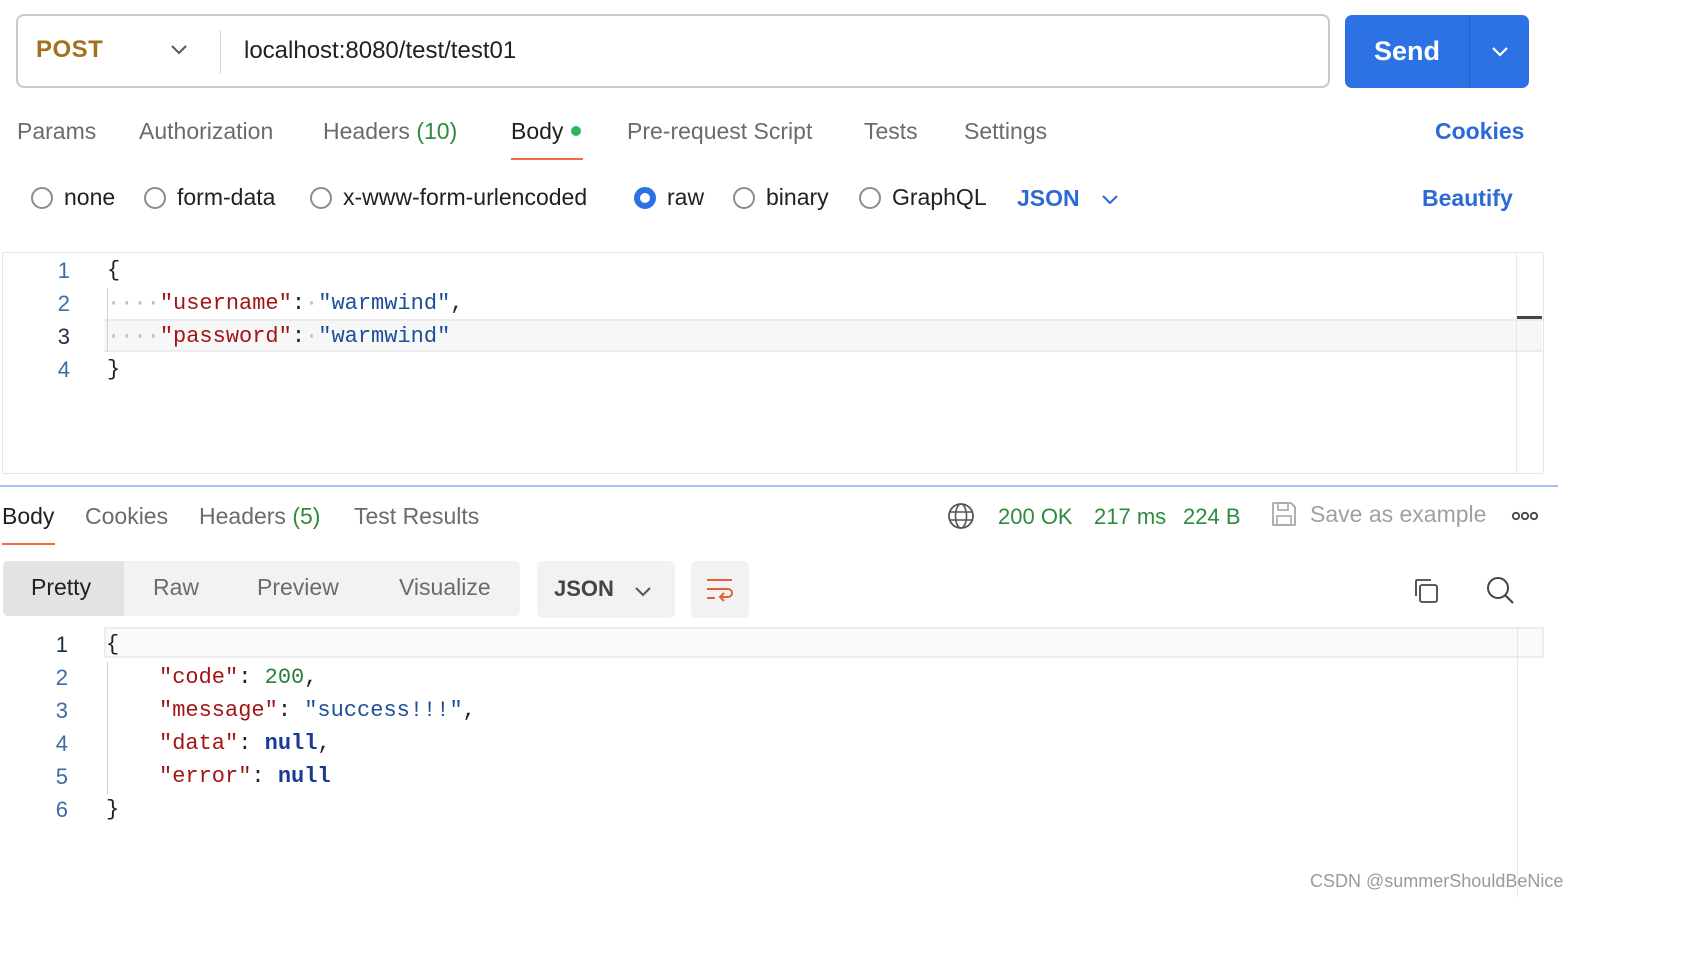 The height and width of the screenshot is (974, 1700). Describe the element at coordinates (824, 642) in the screenshot. I see `current-line-highlight` at that location.